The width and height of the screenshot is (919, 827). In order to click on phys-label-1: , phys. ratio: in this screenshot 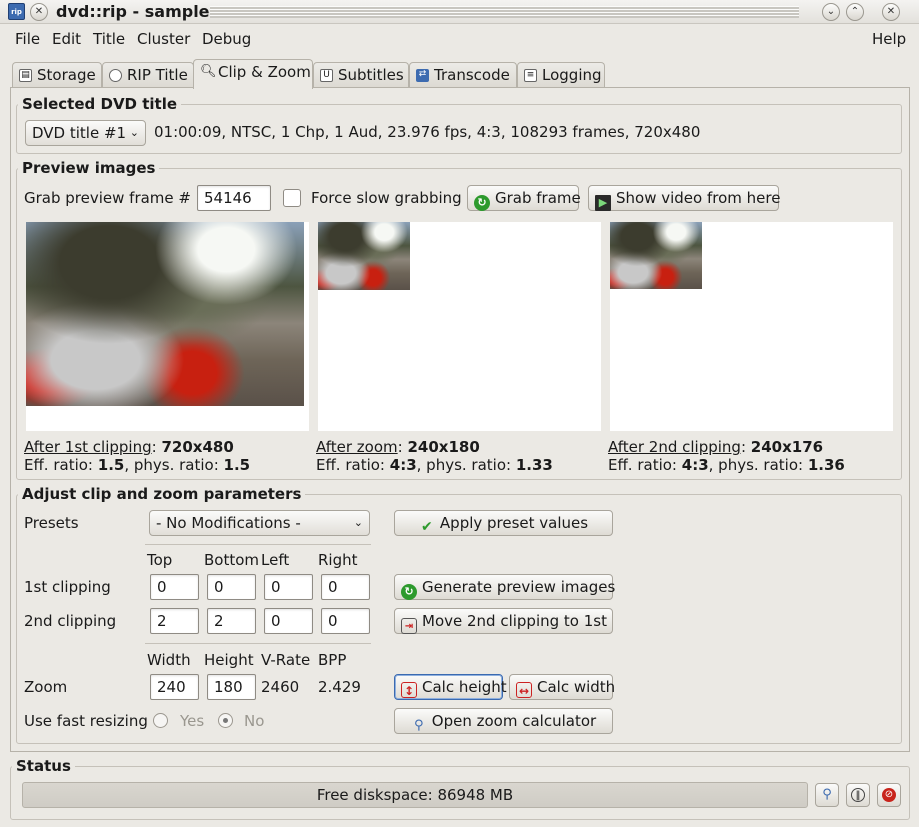, I will do `click(174, 465)`.